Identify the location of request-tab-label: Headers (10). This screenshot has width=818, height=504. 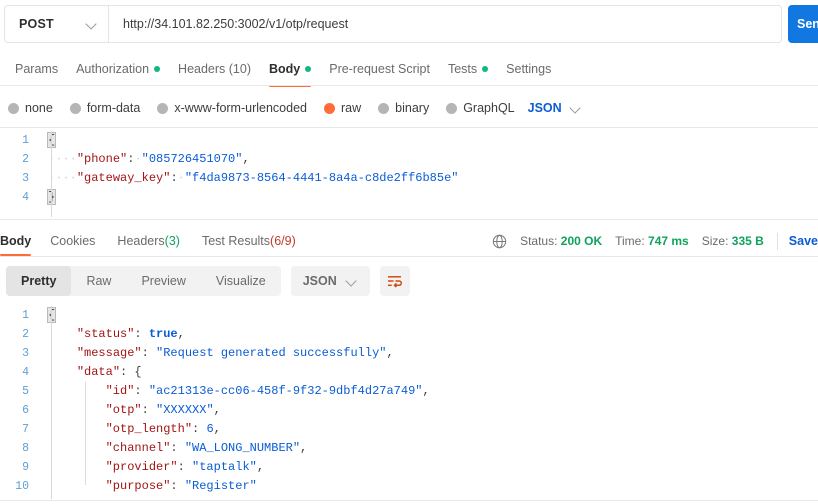
(214, 68).